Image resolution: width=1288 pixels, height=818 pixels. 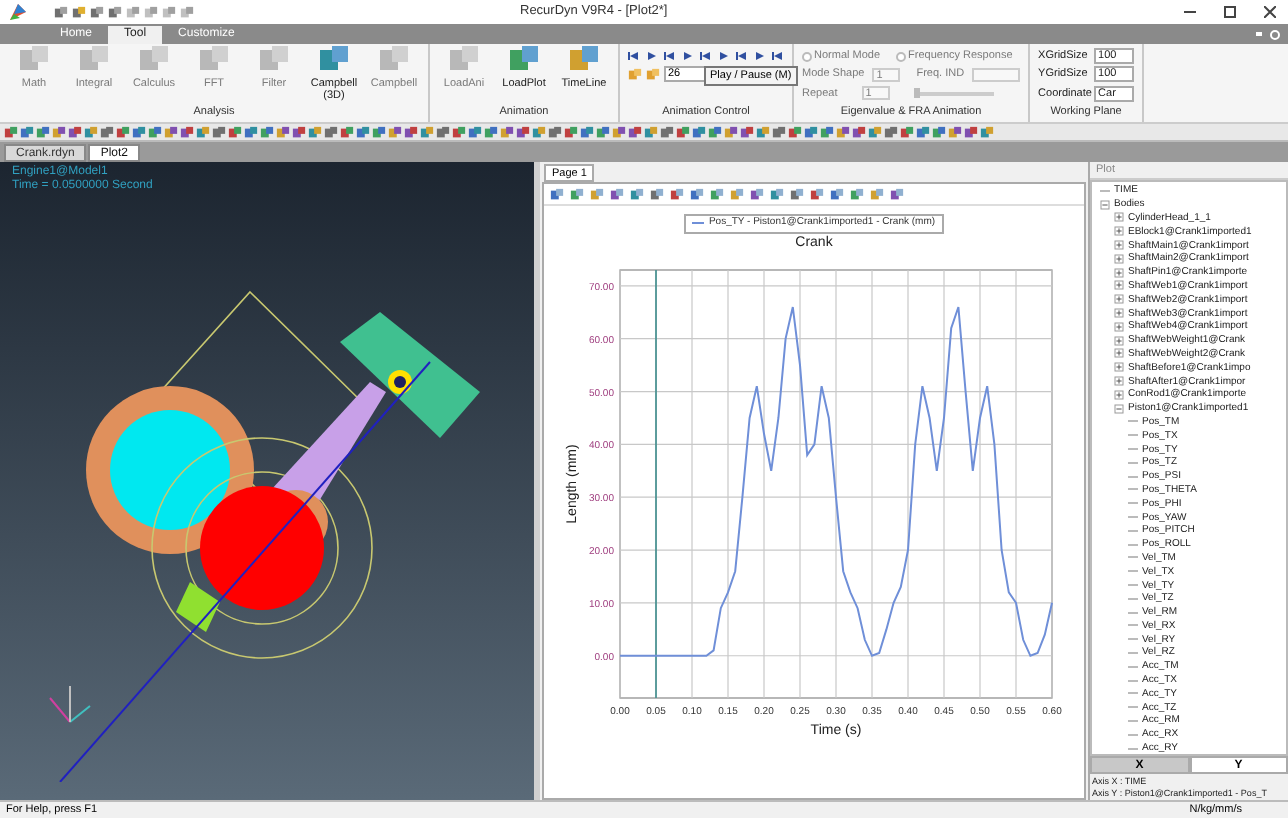 I want to click on close-icon, so click(x=1270, y=12).